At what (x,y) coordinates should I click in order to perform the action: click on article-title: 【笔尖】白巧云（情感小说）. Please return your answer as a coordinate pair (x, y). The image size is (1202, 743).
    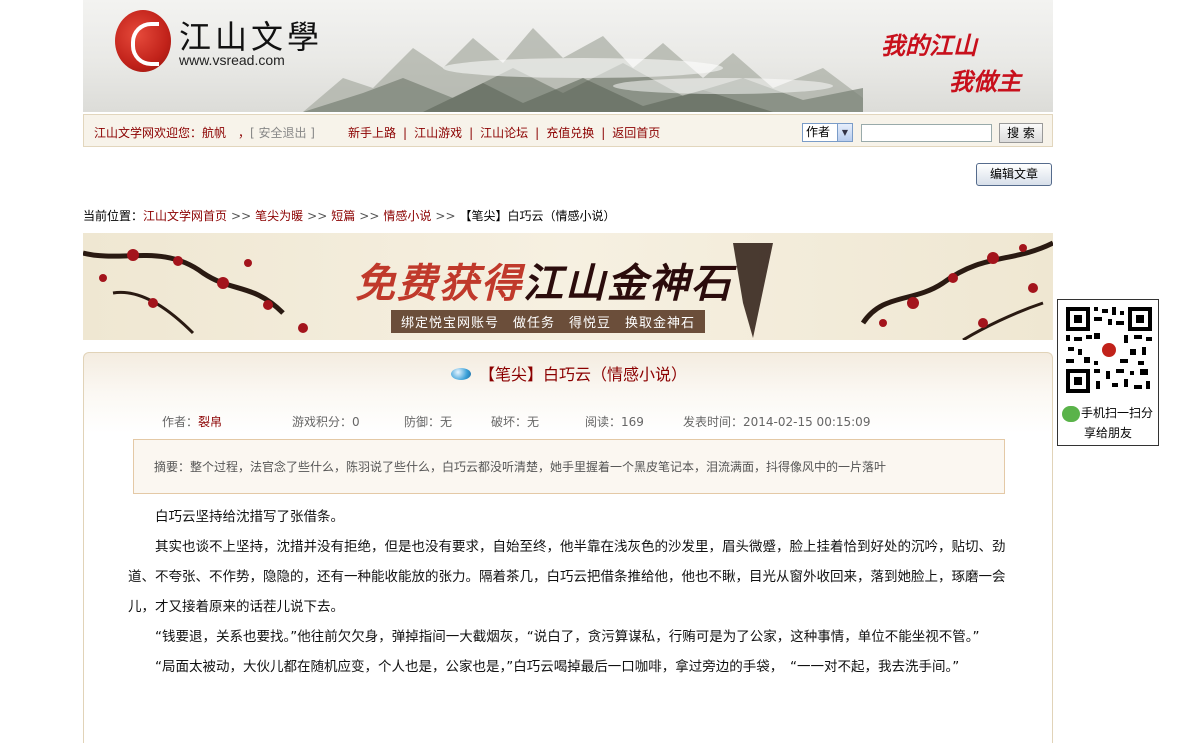
    Looking at the image, I should click on (569, 373).